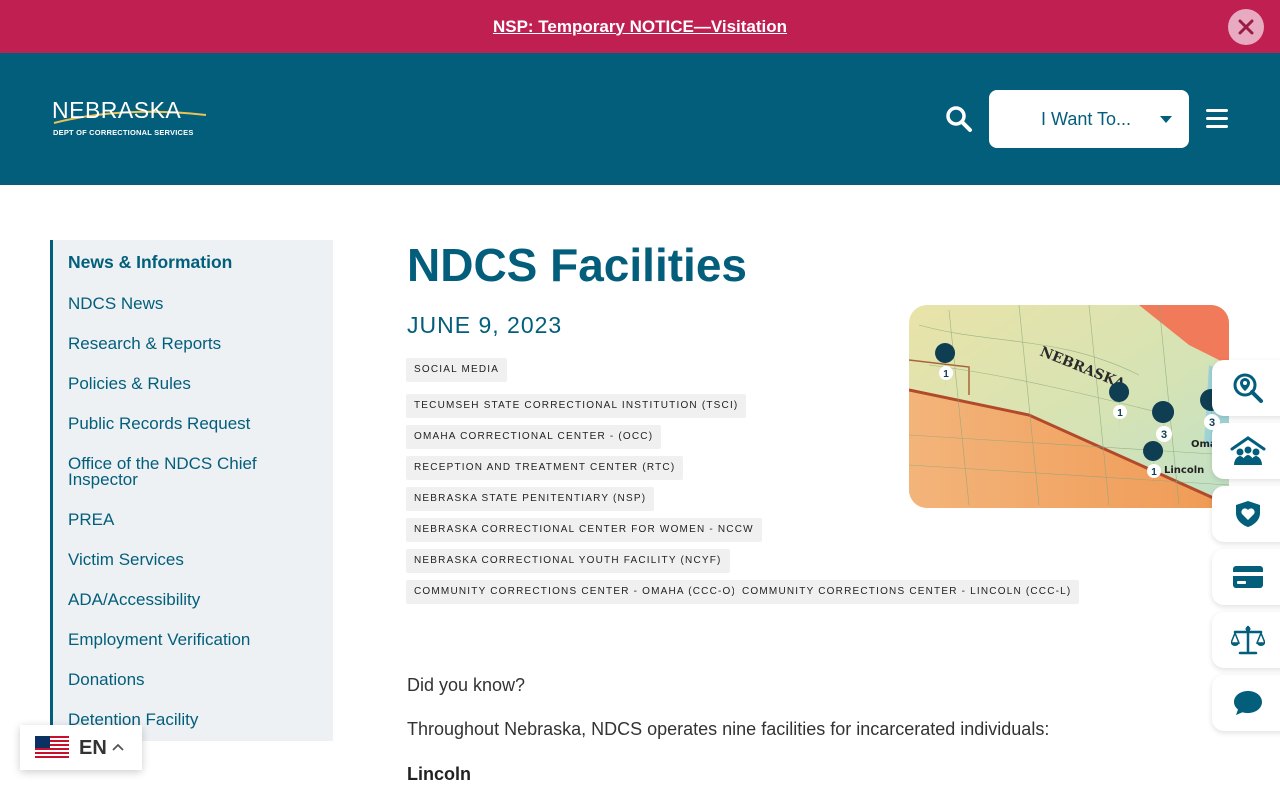  I want to click on sidebar-item-victim-services: Victim Services, so click(195, 559).